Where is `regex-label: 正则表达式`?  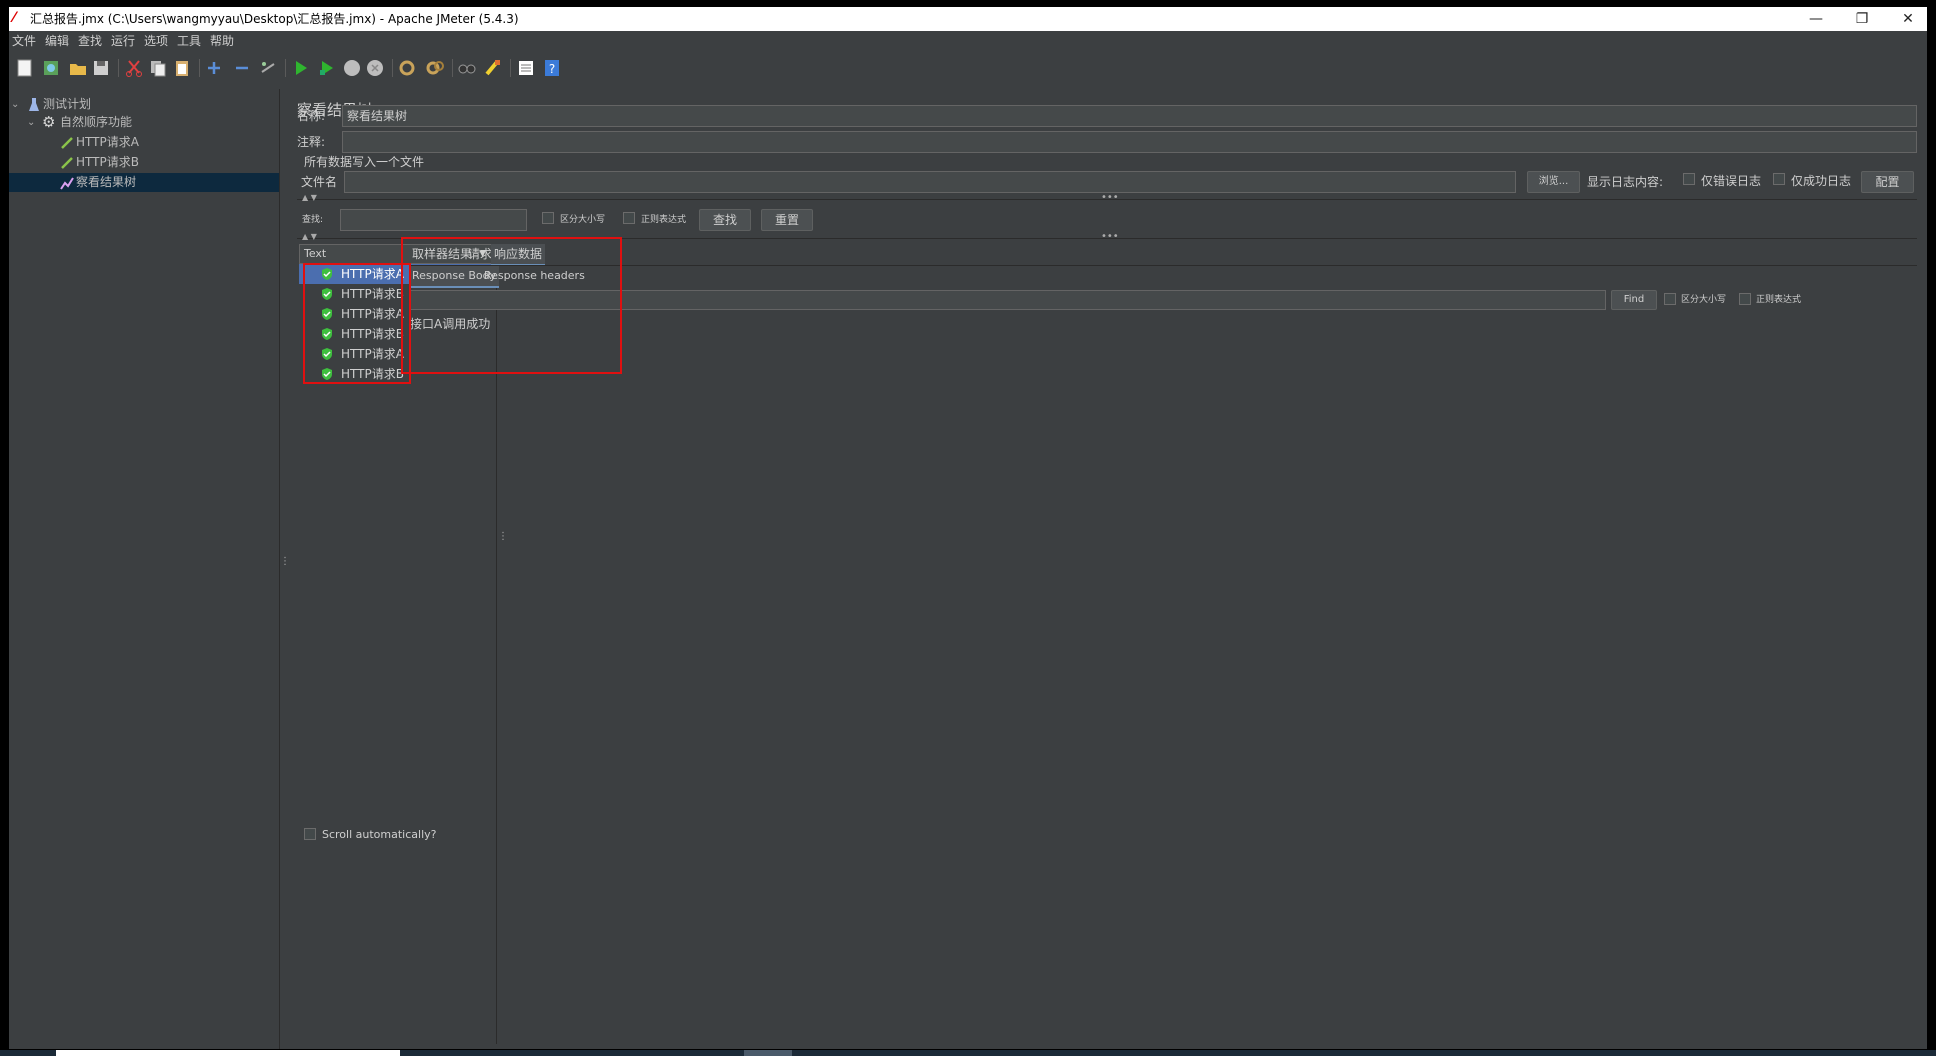 regex-label: 正则表达式 is located at coordinates (664, 220).